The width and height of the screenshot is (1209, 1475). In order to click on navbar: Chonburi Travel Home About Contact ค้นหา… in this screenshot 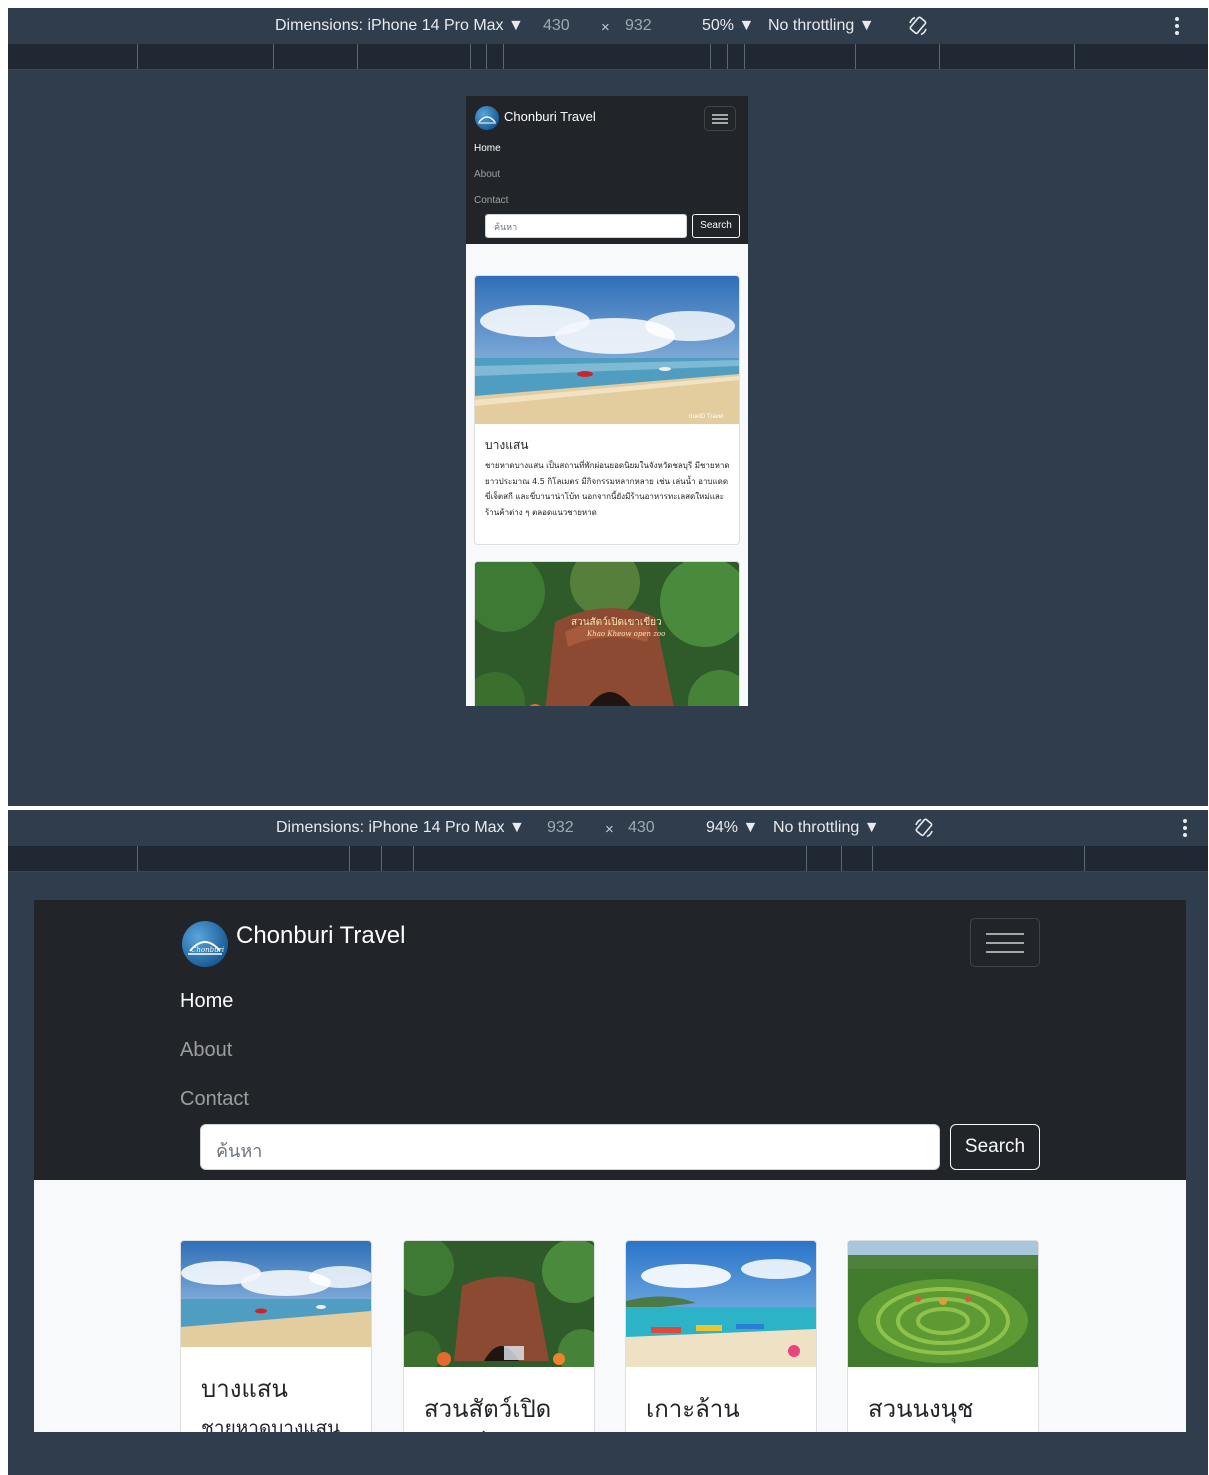, I will do `click(607, 170)`.